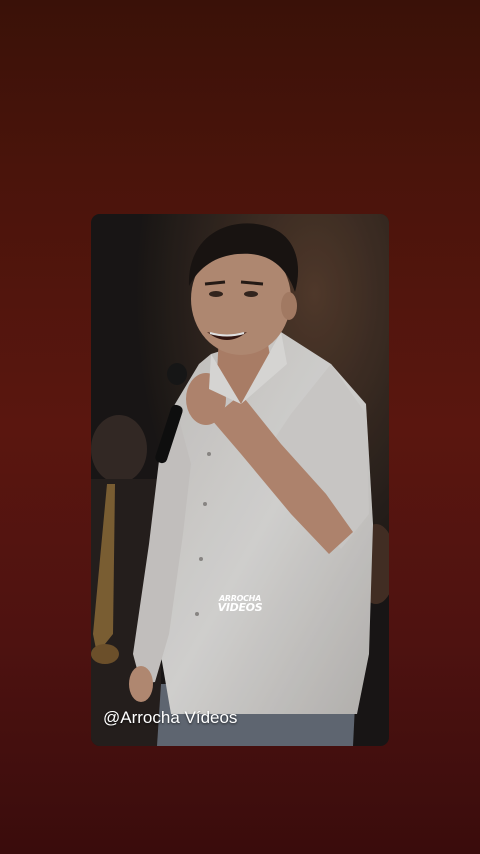 The width and height of the screenshot is (480, 854). I want to click on creator-handle: @Arrocha Vídeos, so click(170, 718).